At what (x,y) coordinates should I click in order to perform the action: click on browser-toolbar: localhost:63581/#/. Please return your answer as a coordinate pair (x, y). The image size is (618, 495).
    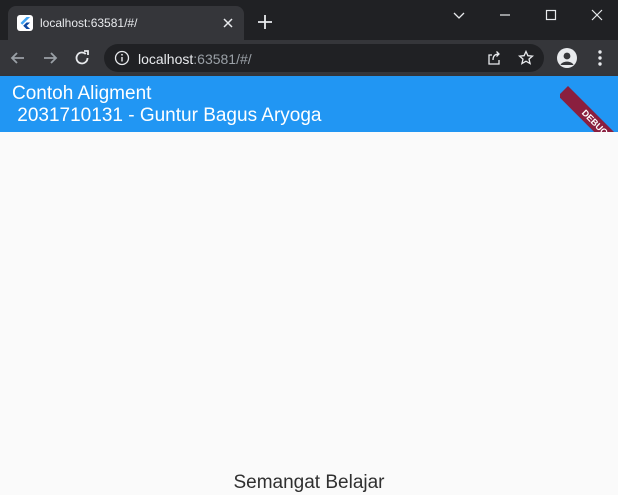
    Looking at the image, I should click on (309, 58).